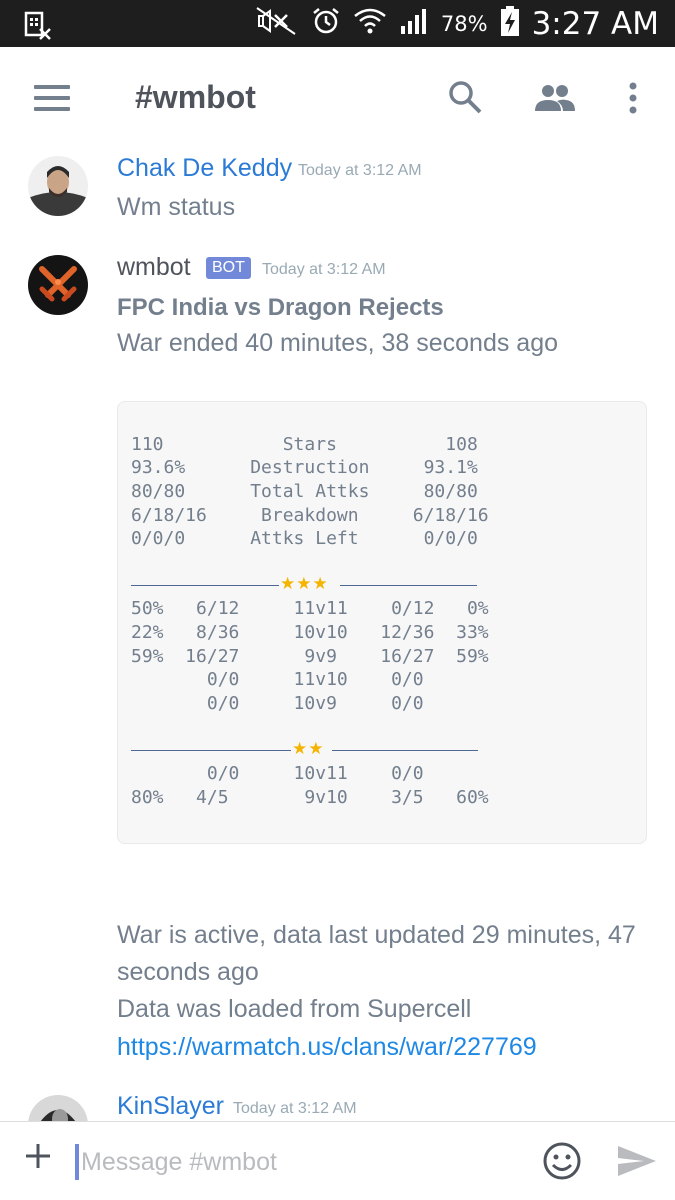 The height and width of the screenshot is (1200, 675). I want to click on attack-row: 0/0 10v11 0/0, so click(277, 773).